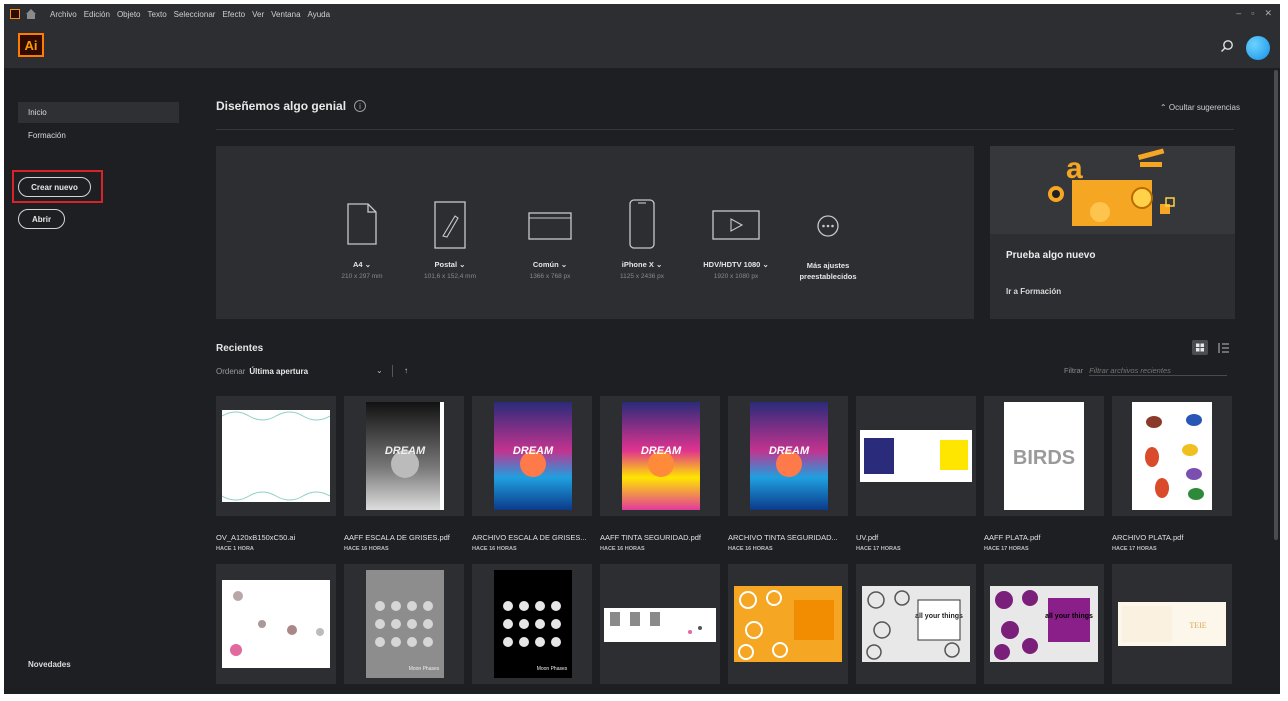 The width and height of the screenshot is (1288, 701). I want to click on sidebar-item-formacion: Formación, so click(98, 135).